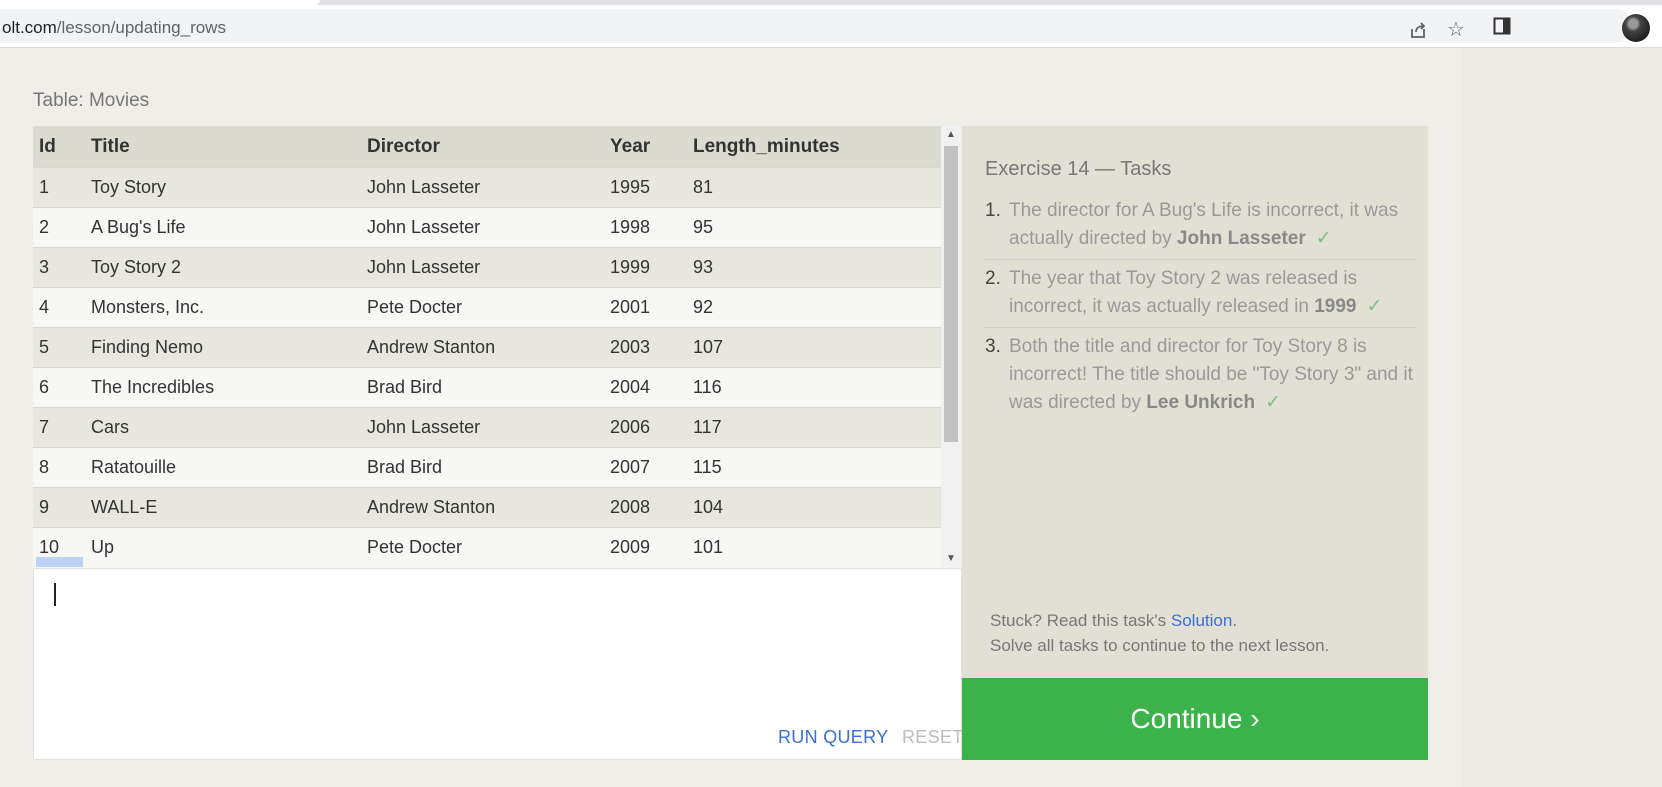  I want to click on table-cell-year: 2007, so click(645, 467).